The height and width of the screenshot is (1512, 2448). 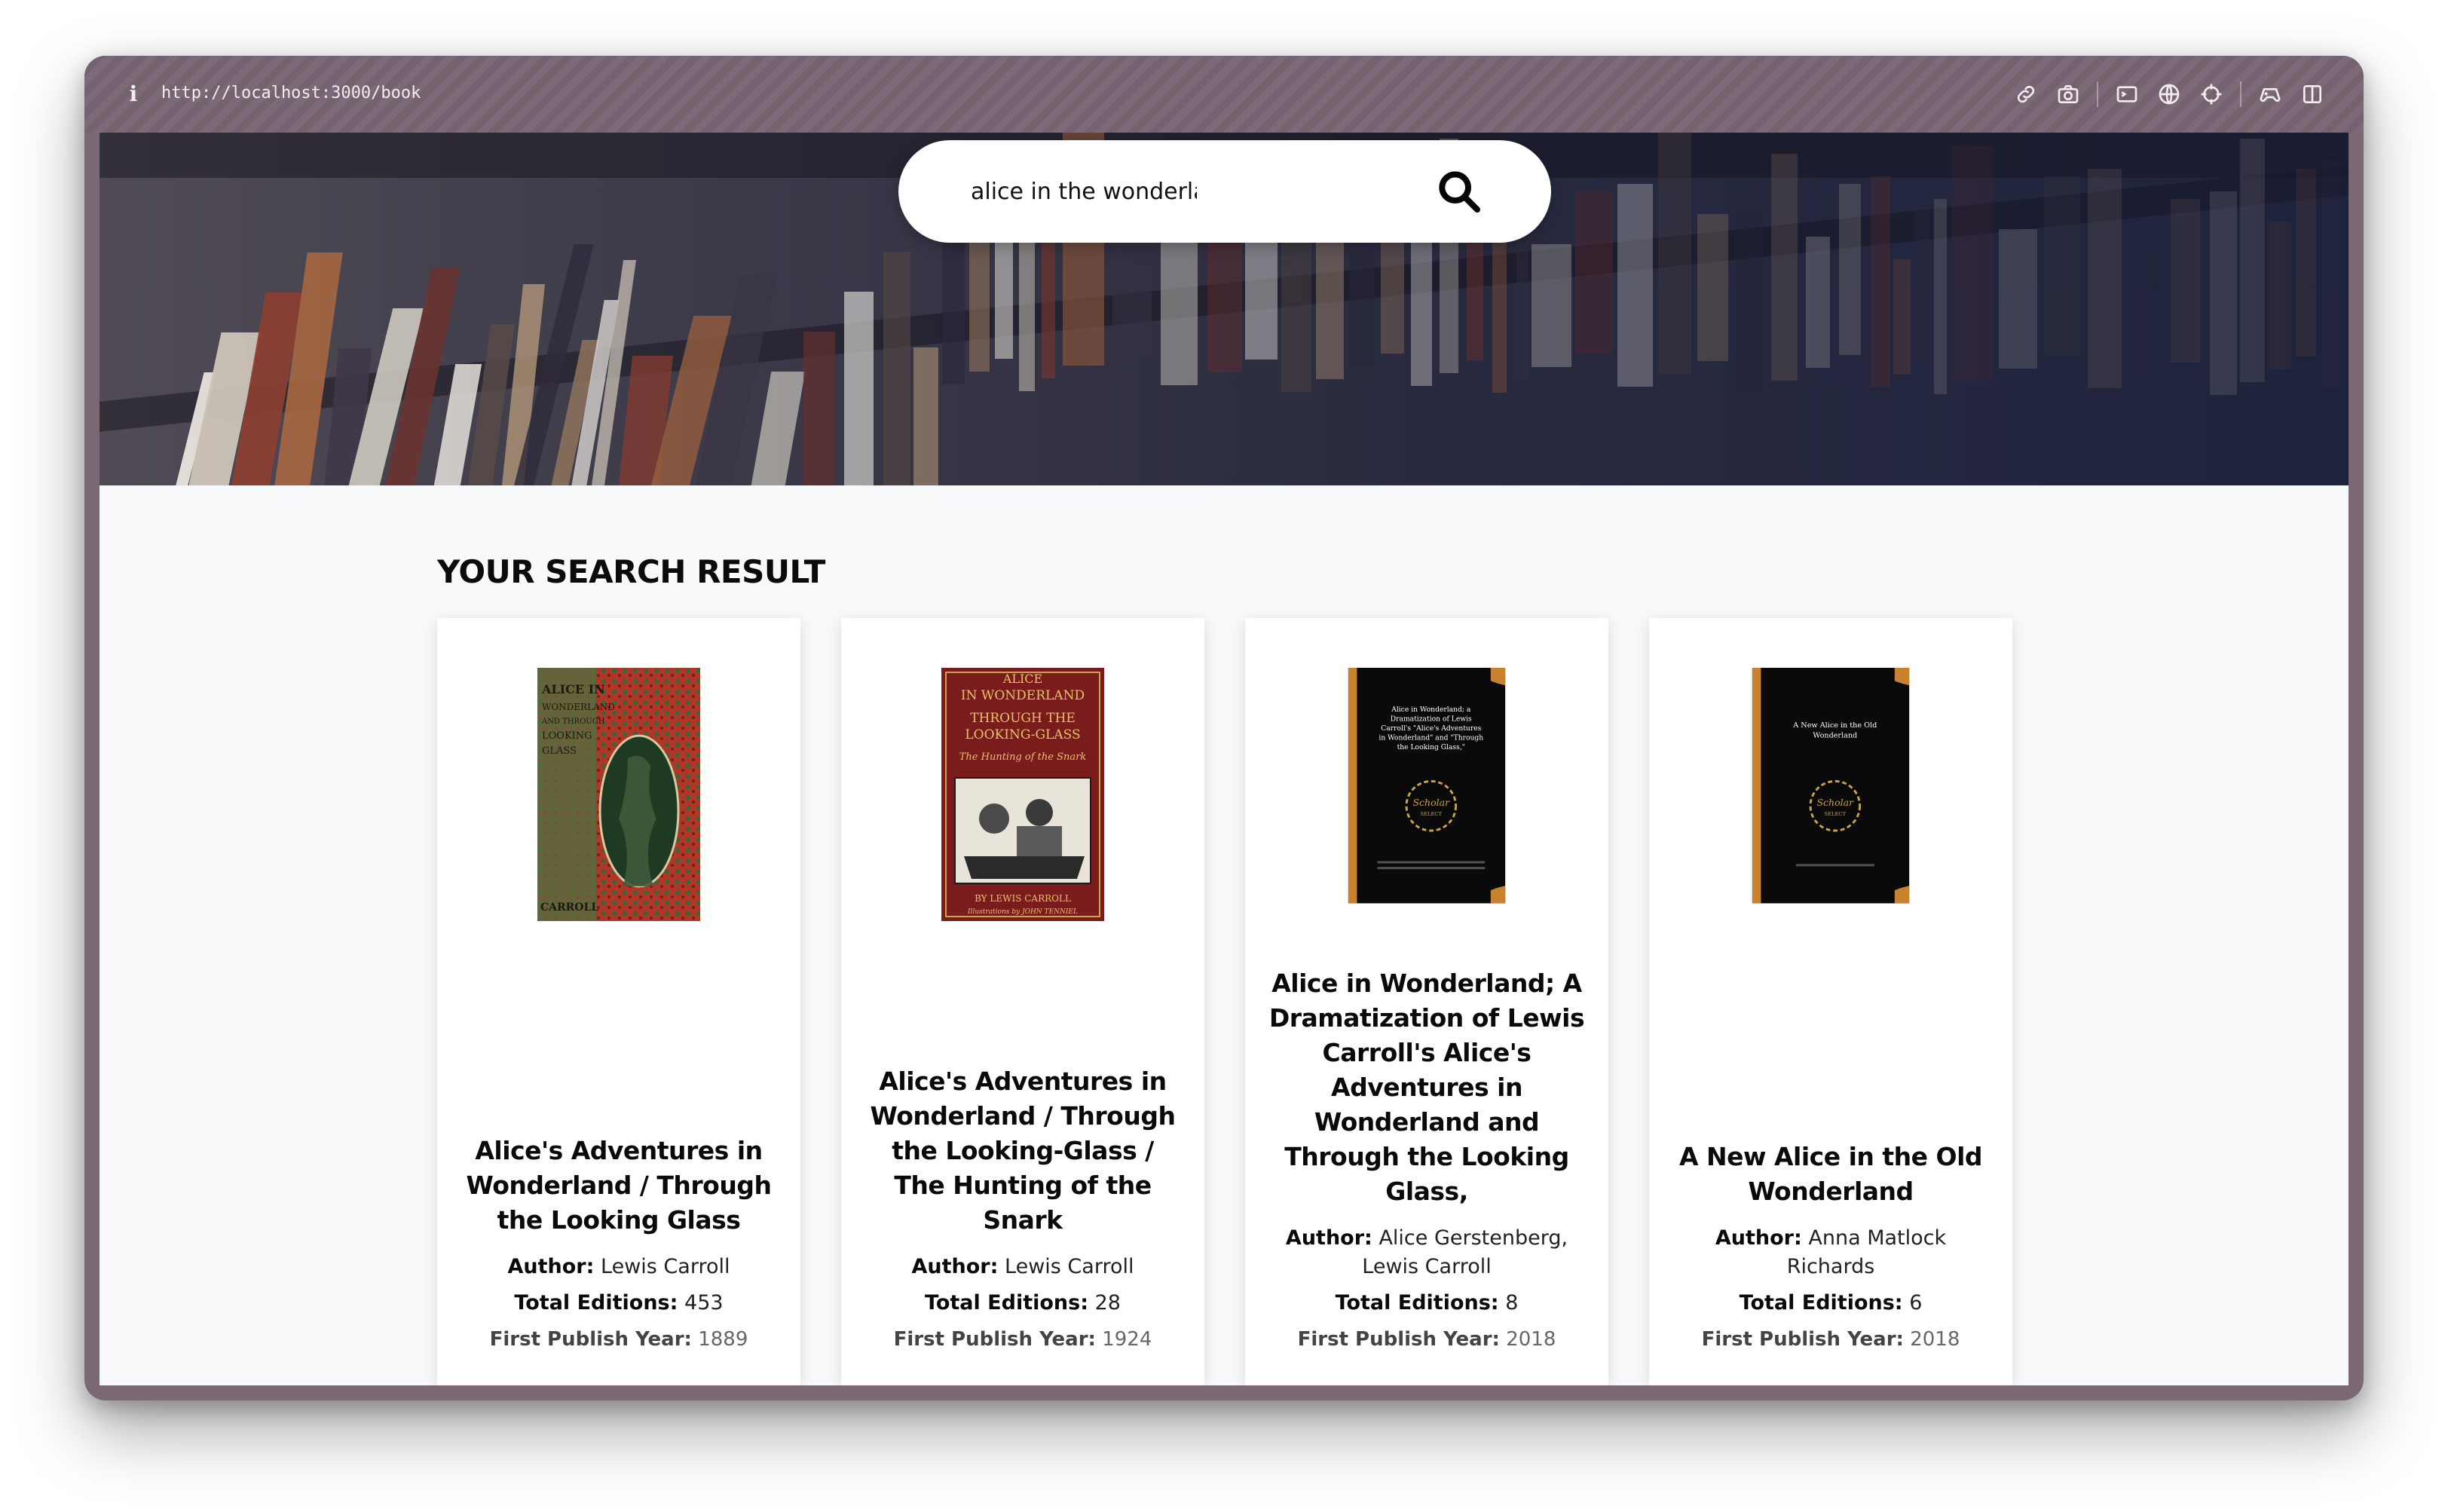 I want to click on svg-text: Carroll's "Alice's Adventures, so click(x=1431, y=728).